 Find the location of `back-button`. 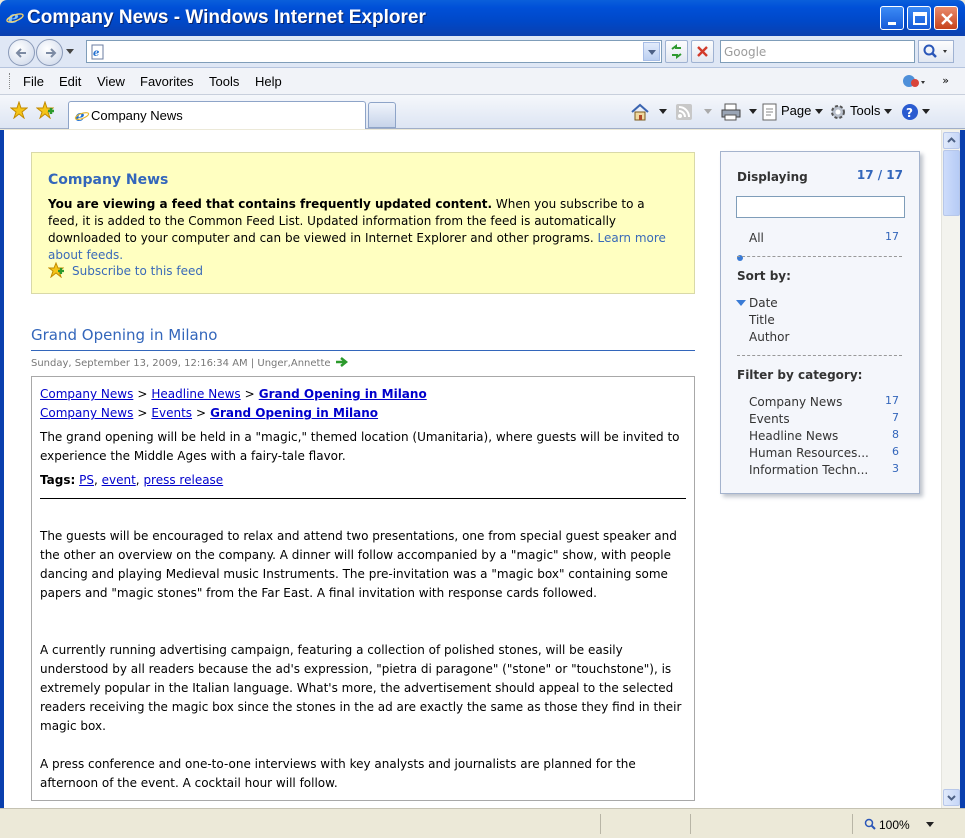

back-button is located at coordinates (21, 52).